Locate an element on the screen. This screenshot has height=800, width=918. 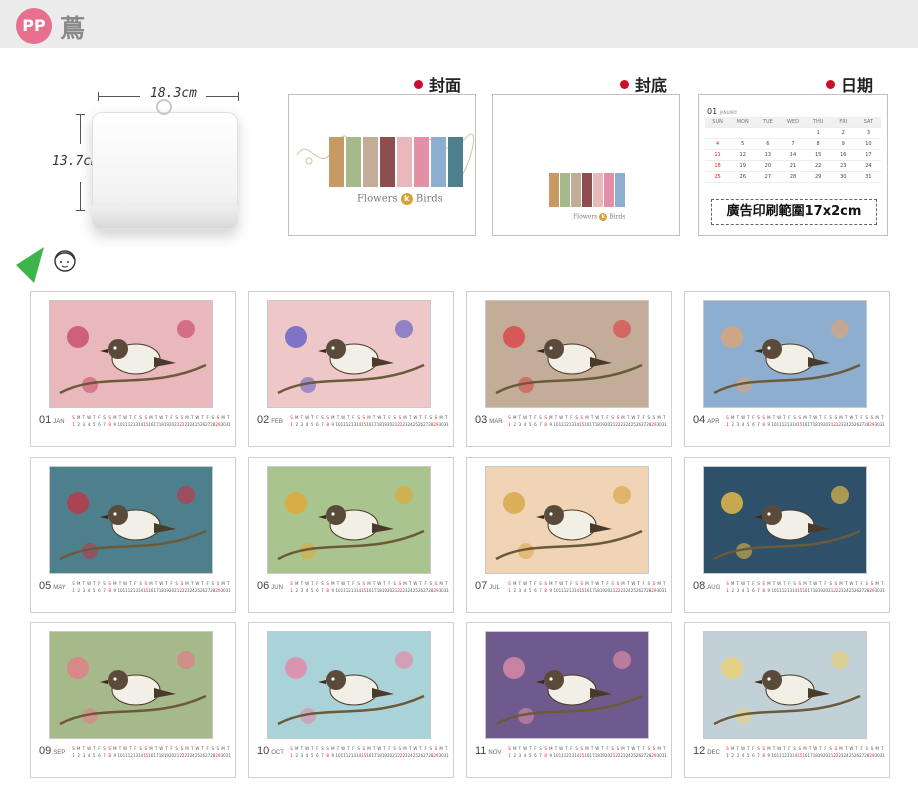
date-week-row: 18 19 20 21 22 23 24 is located at coordinates (793, 166).